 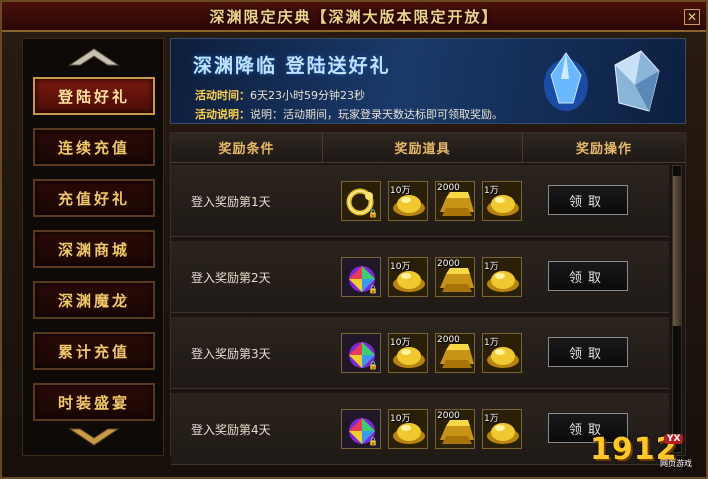 I want to click on event-time-label: 活动时间：, so click(x=222, y=95).